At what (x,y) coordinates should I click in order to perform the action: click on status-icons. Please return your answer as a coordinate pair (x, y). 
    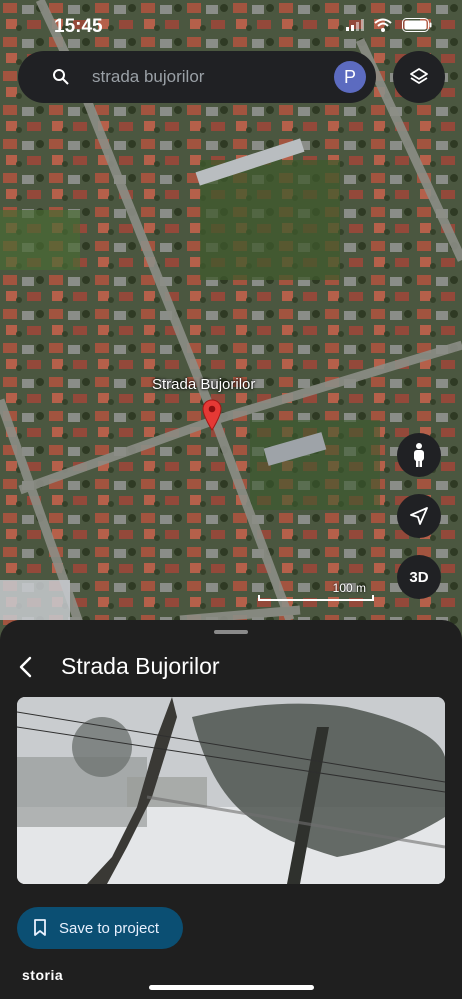
    Looking at the image, I should click on (389, 25).